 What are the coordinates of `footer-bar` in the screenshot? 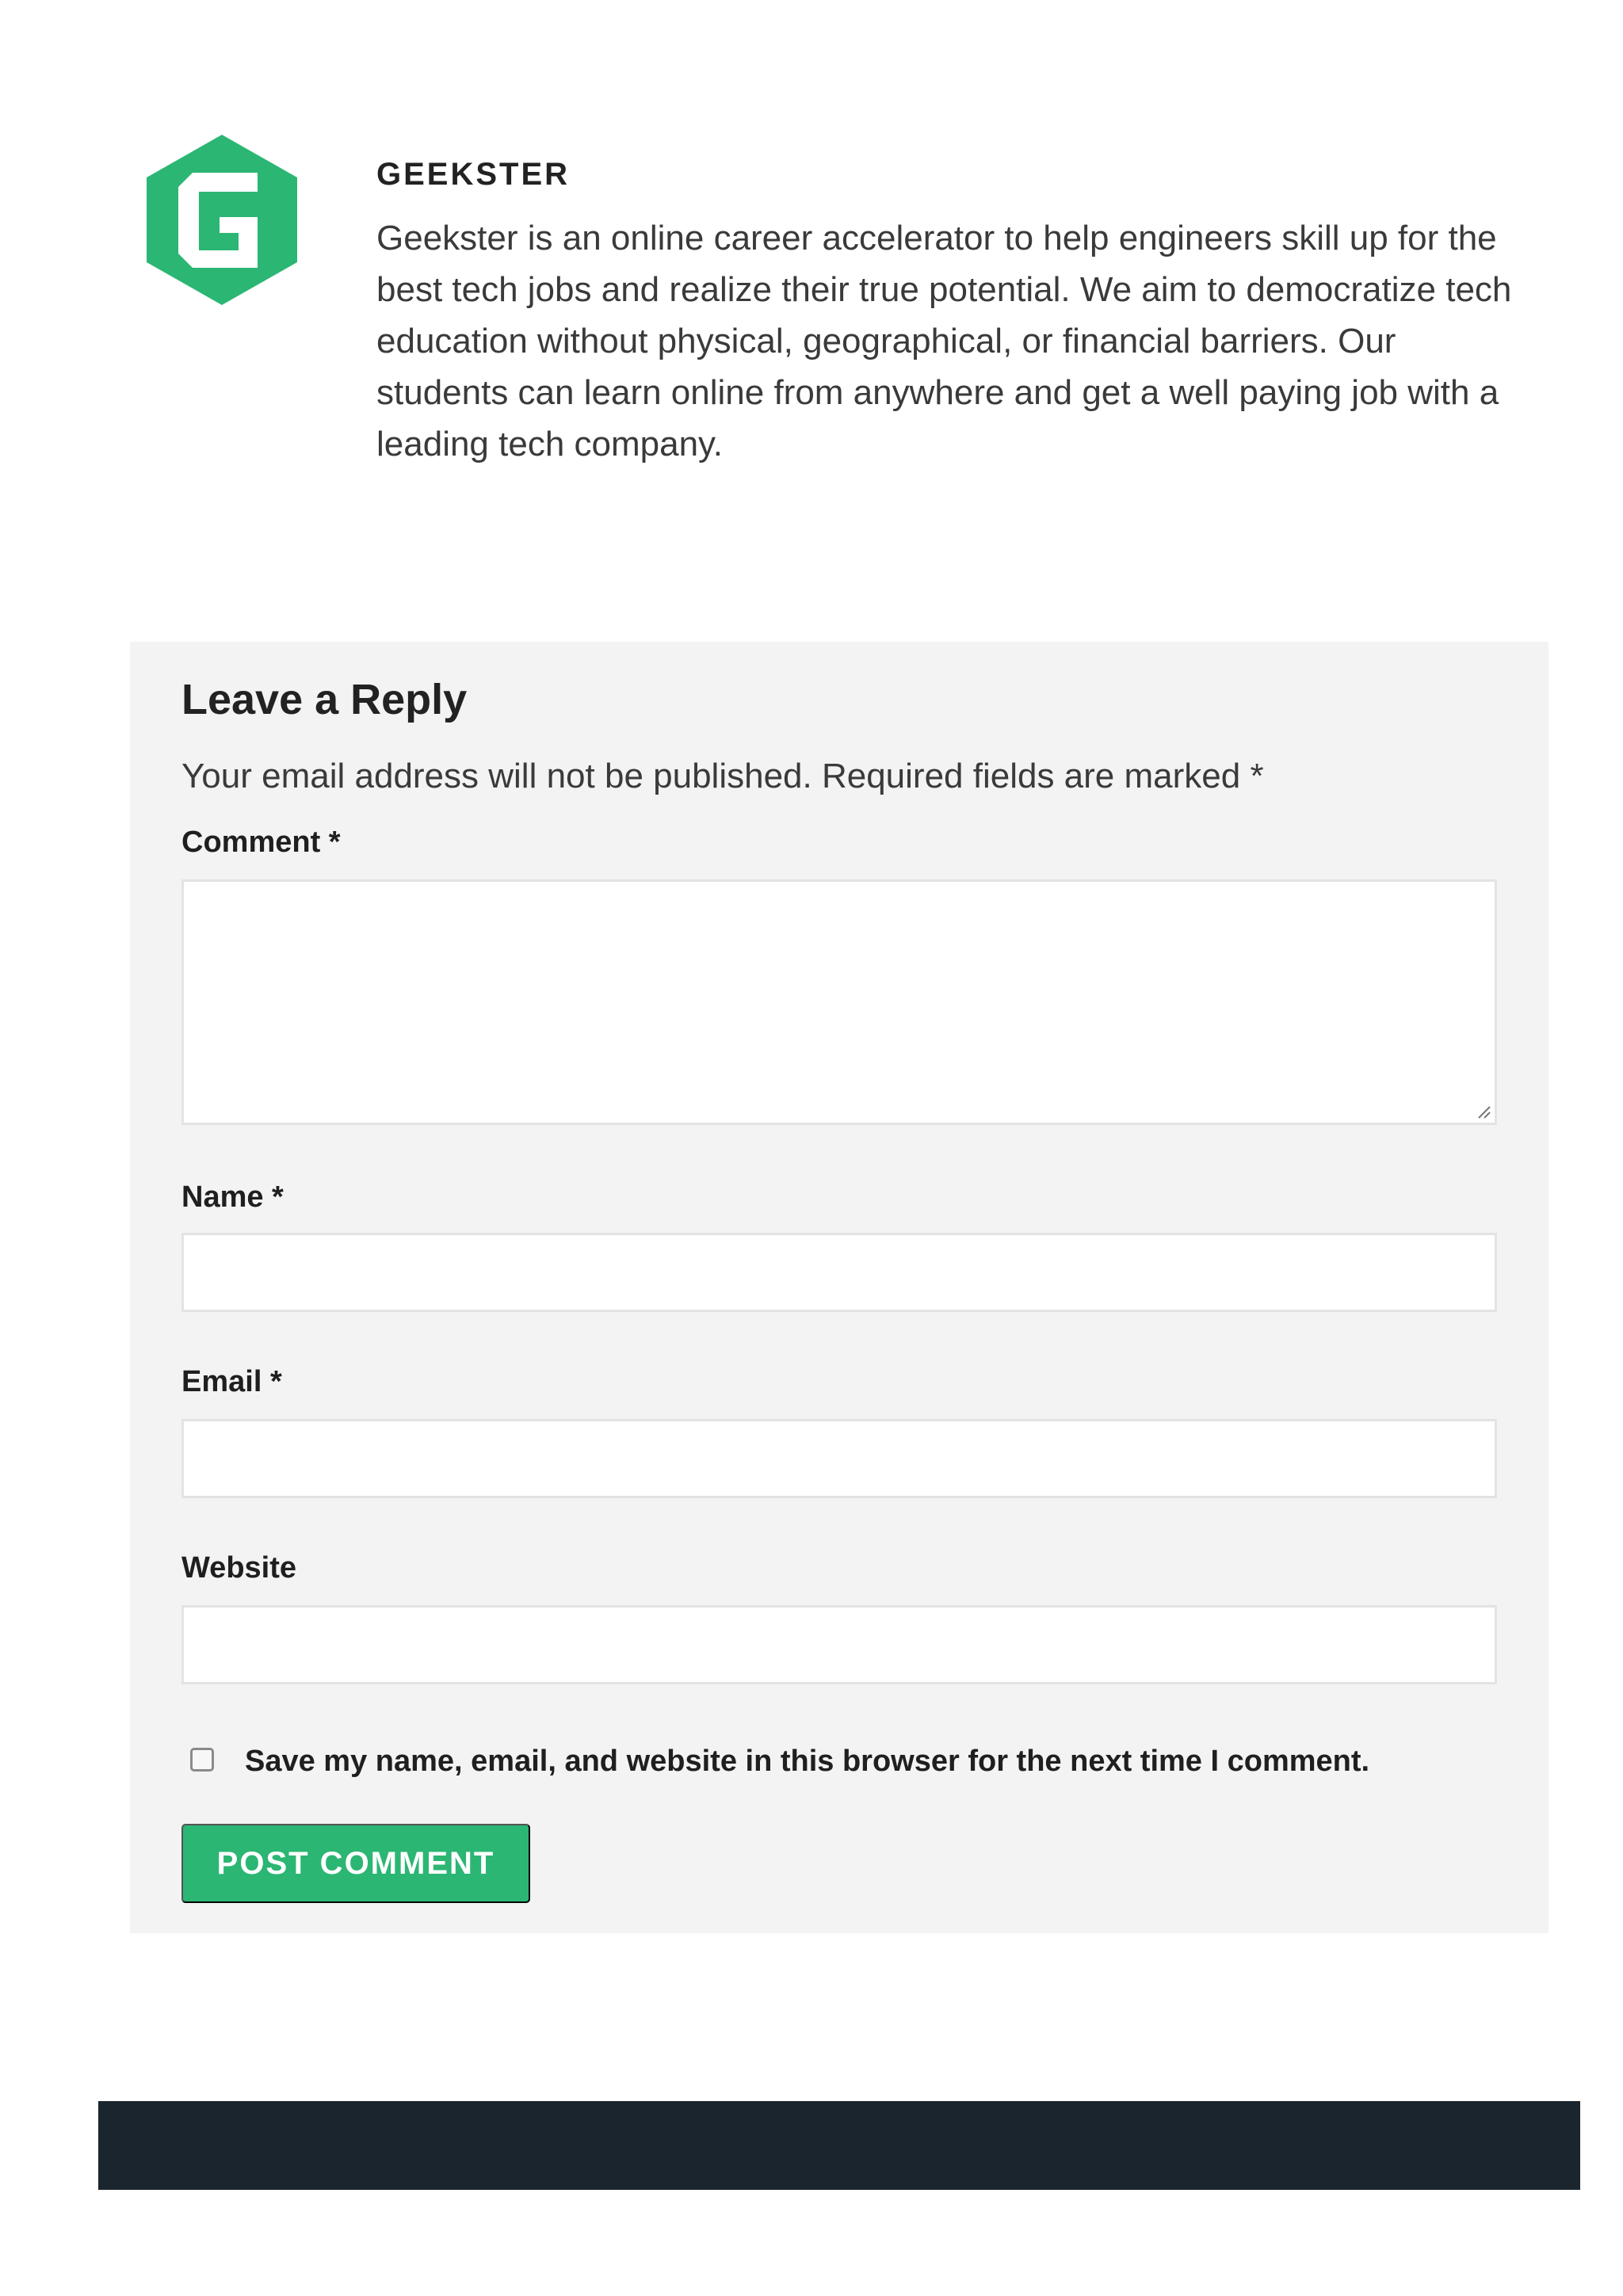 It's located at (839, 2145).